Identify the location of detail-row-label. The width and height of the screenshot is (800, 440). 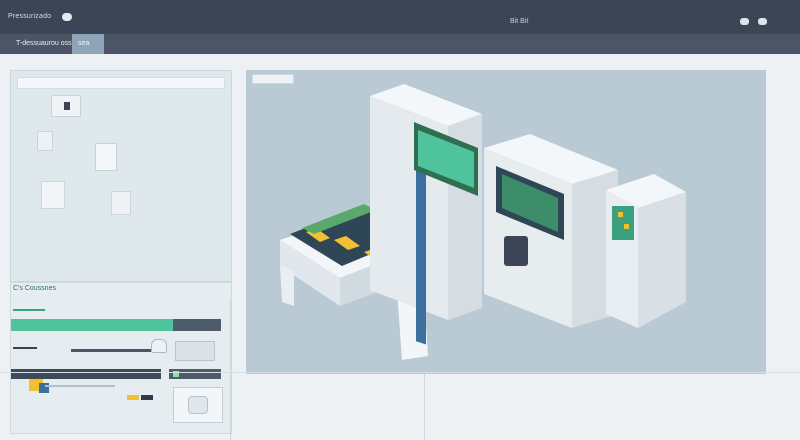
(25, 348).